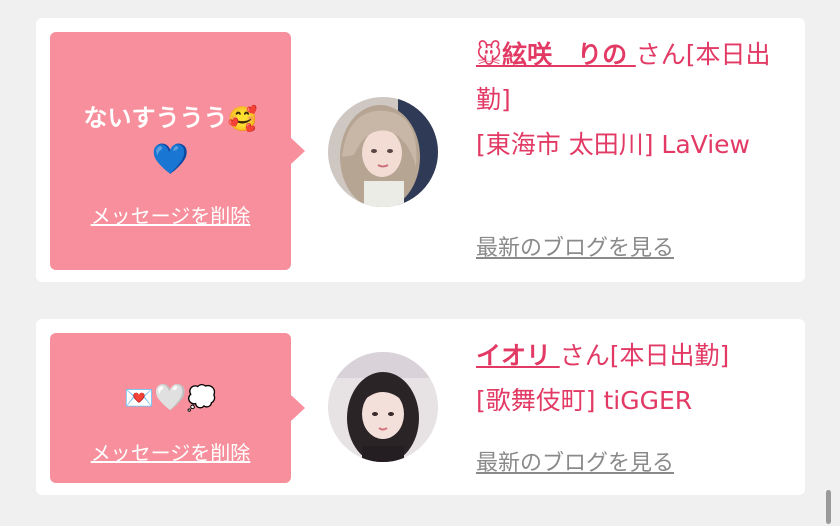 This screenshot has height=526, width=840. Describe the element at coordinates (514, 355) in the screenshot. I see `cast-name: イオリ` at that location.